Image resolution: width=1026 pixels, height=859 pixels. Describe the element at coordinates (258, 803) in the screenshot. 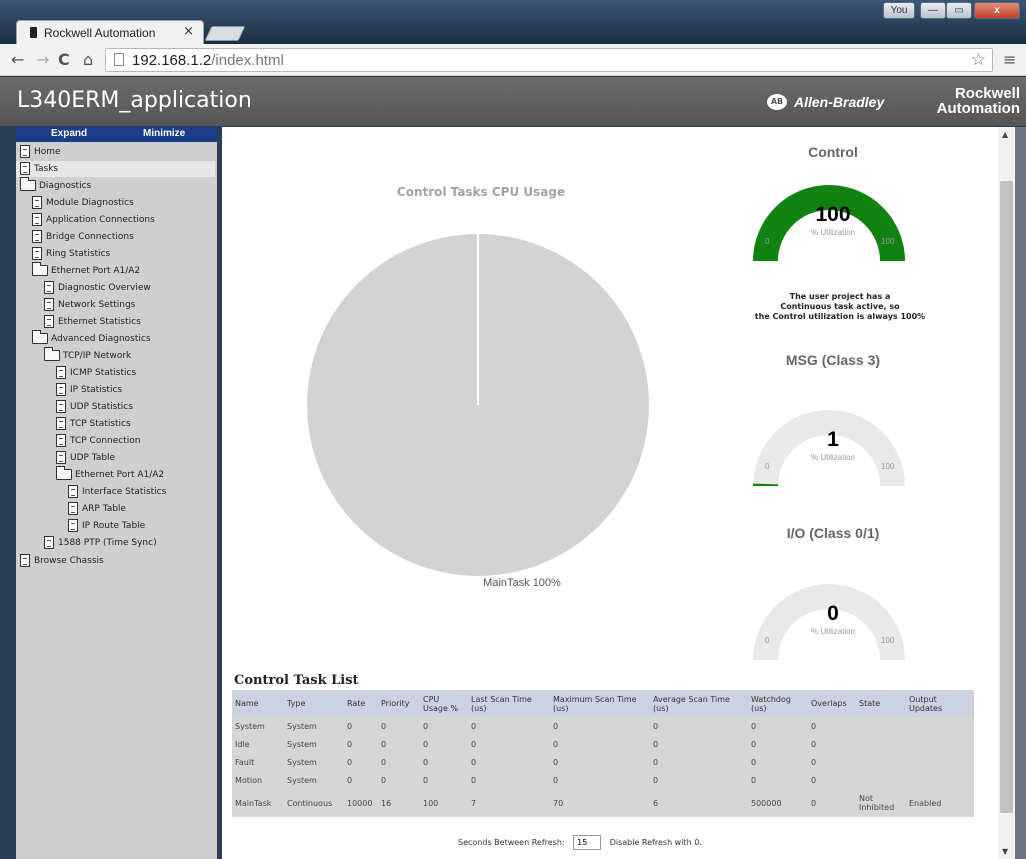

I see `table-cell: MainTask` at that location.